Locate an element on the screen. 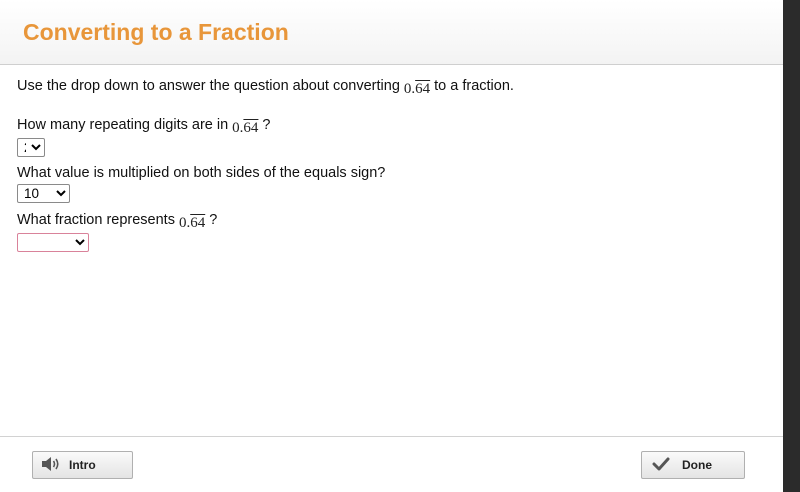 This screenshot has height=492, width=800. intro-button-label: Intro is located at coordinates (82, 465).